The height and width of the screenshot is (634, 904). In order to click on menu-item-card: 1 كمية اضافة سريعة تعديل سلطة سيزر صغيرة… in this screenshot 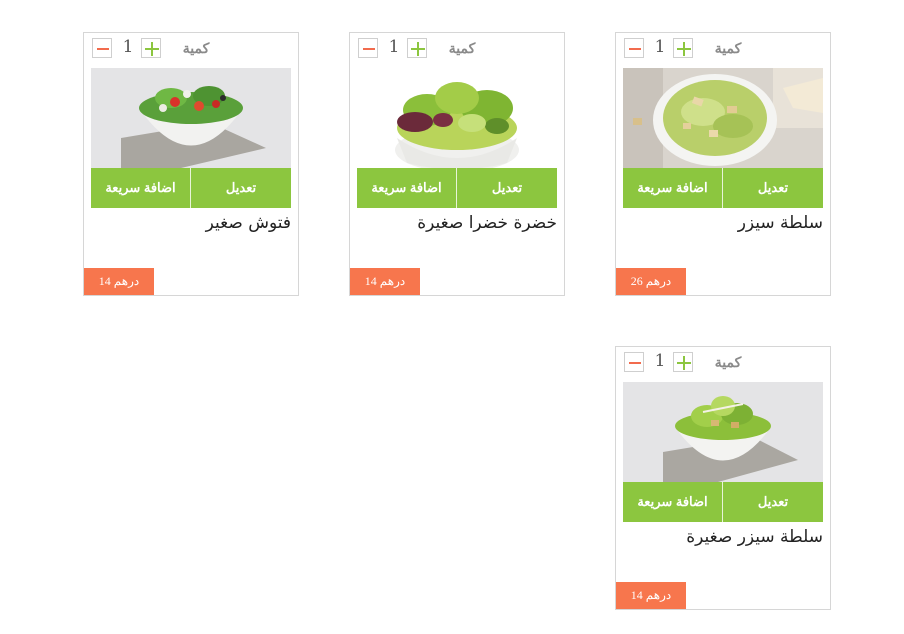, I will do `click(723, 478)`.